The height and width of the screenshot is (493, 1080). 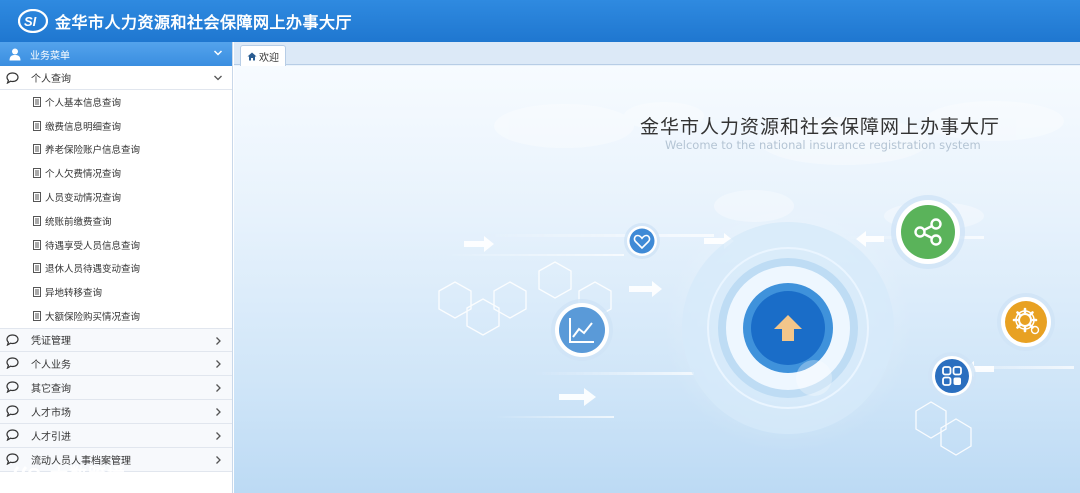 What do you see at coordinates (269, 58) in the screenshot?
I see `tab-label: 欢迎` at bounding box center [269, 58].